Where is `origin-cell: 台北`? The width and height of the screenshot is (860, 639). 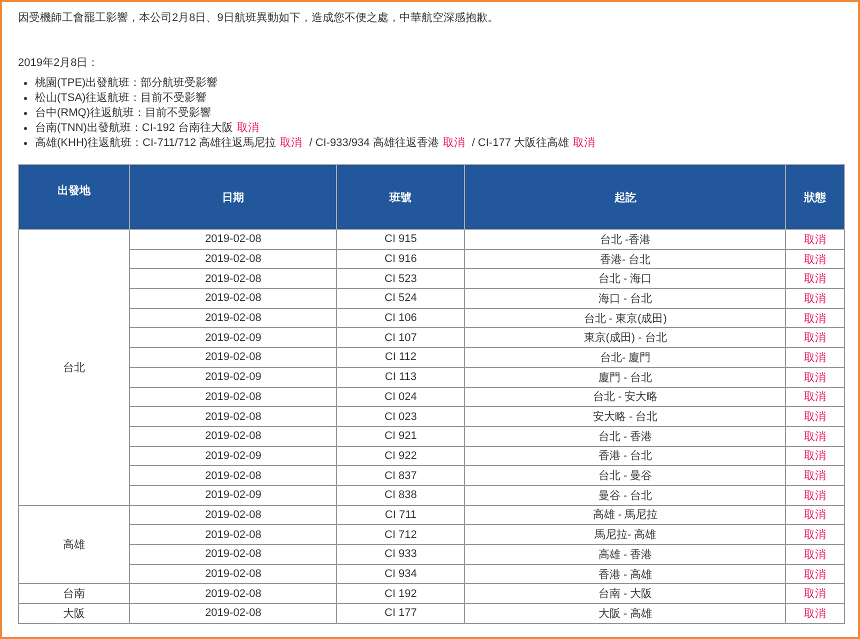
origin-cell: 台北 is located at coordinates (74, 368).